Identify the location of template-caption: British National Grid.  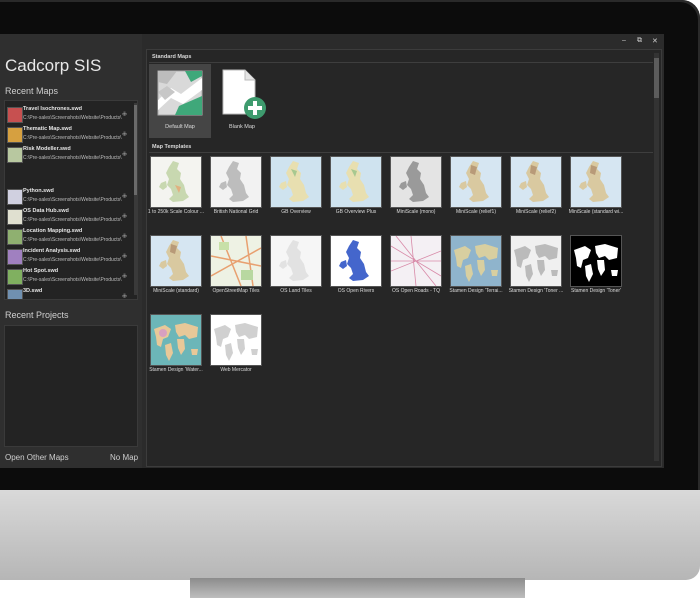
(236, 212).